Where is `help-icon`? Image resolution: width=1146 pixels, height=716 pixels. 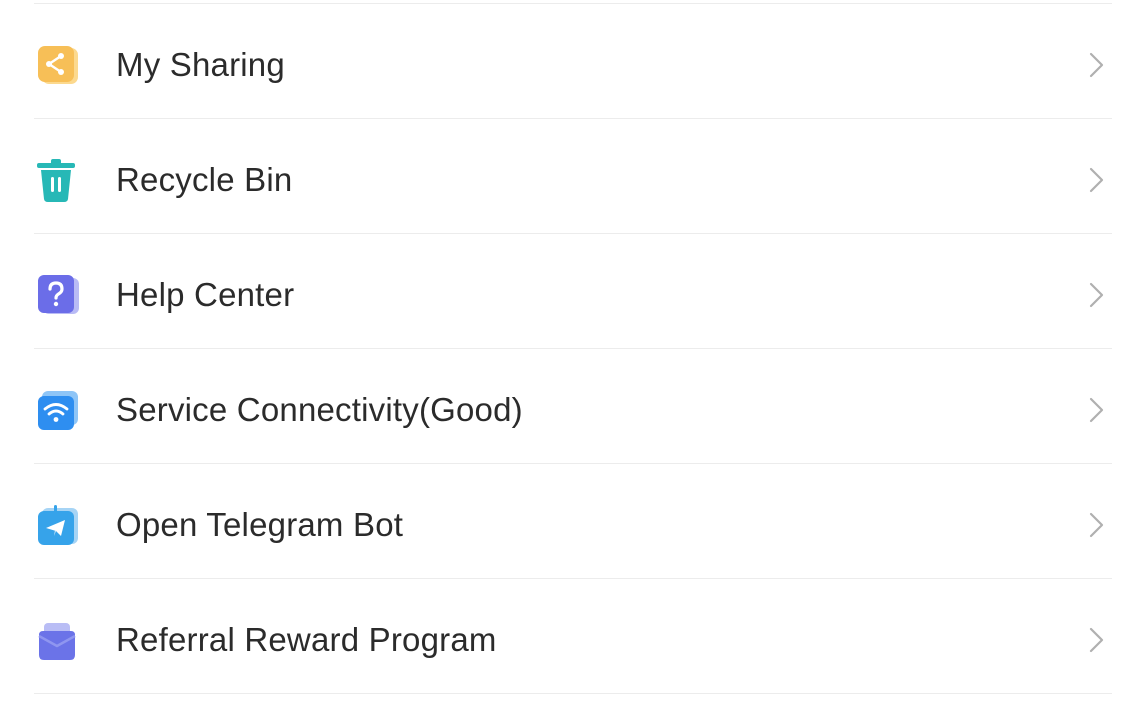 help-icon is located at coordinates (58, 296).